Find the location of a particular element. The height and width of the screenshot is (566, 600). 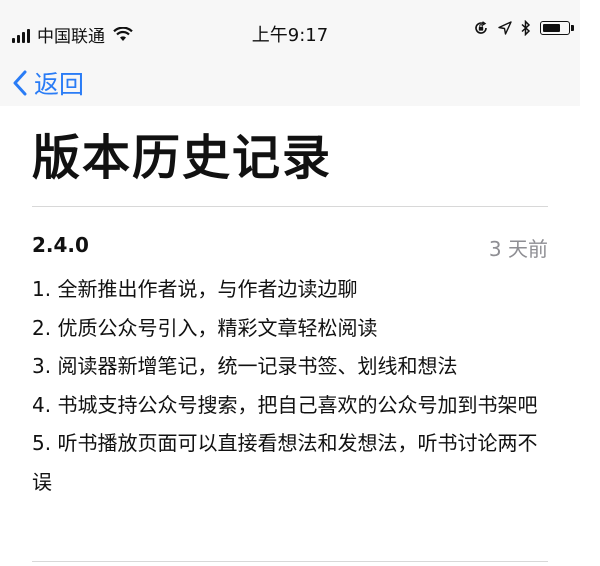

battery-level-fill is located at coordinates (551, 28).